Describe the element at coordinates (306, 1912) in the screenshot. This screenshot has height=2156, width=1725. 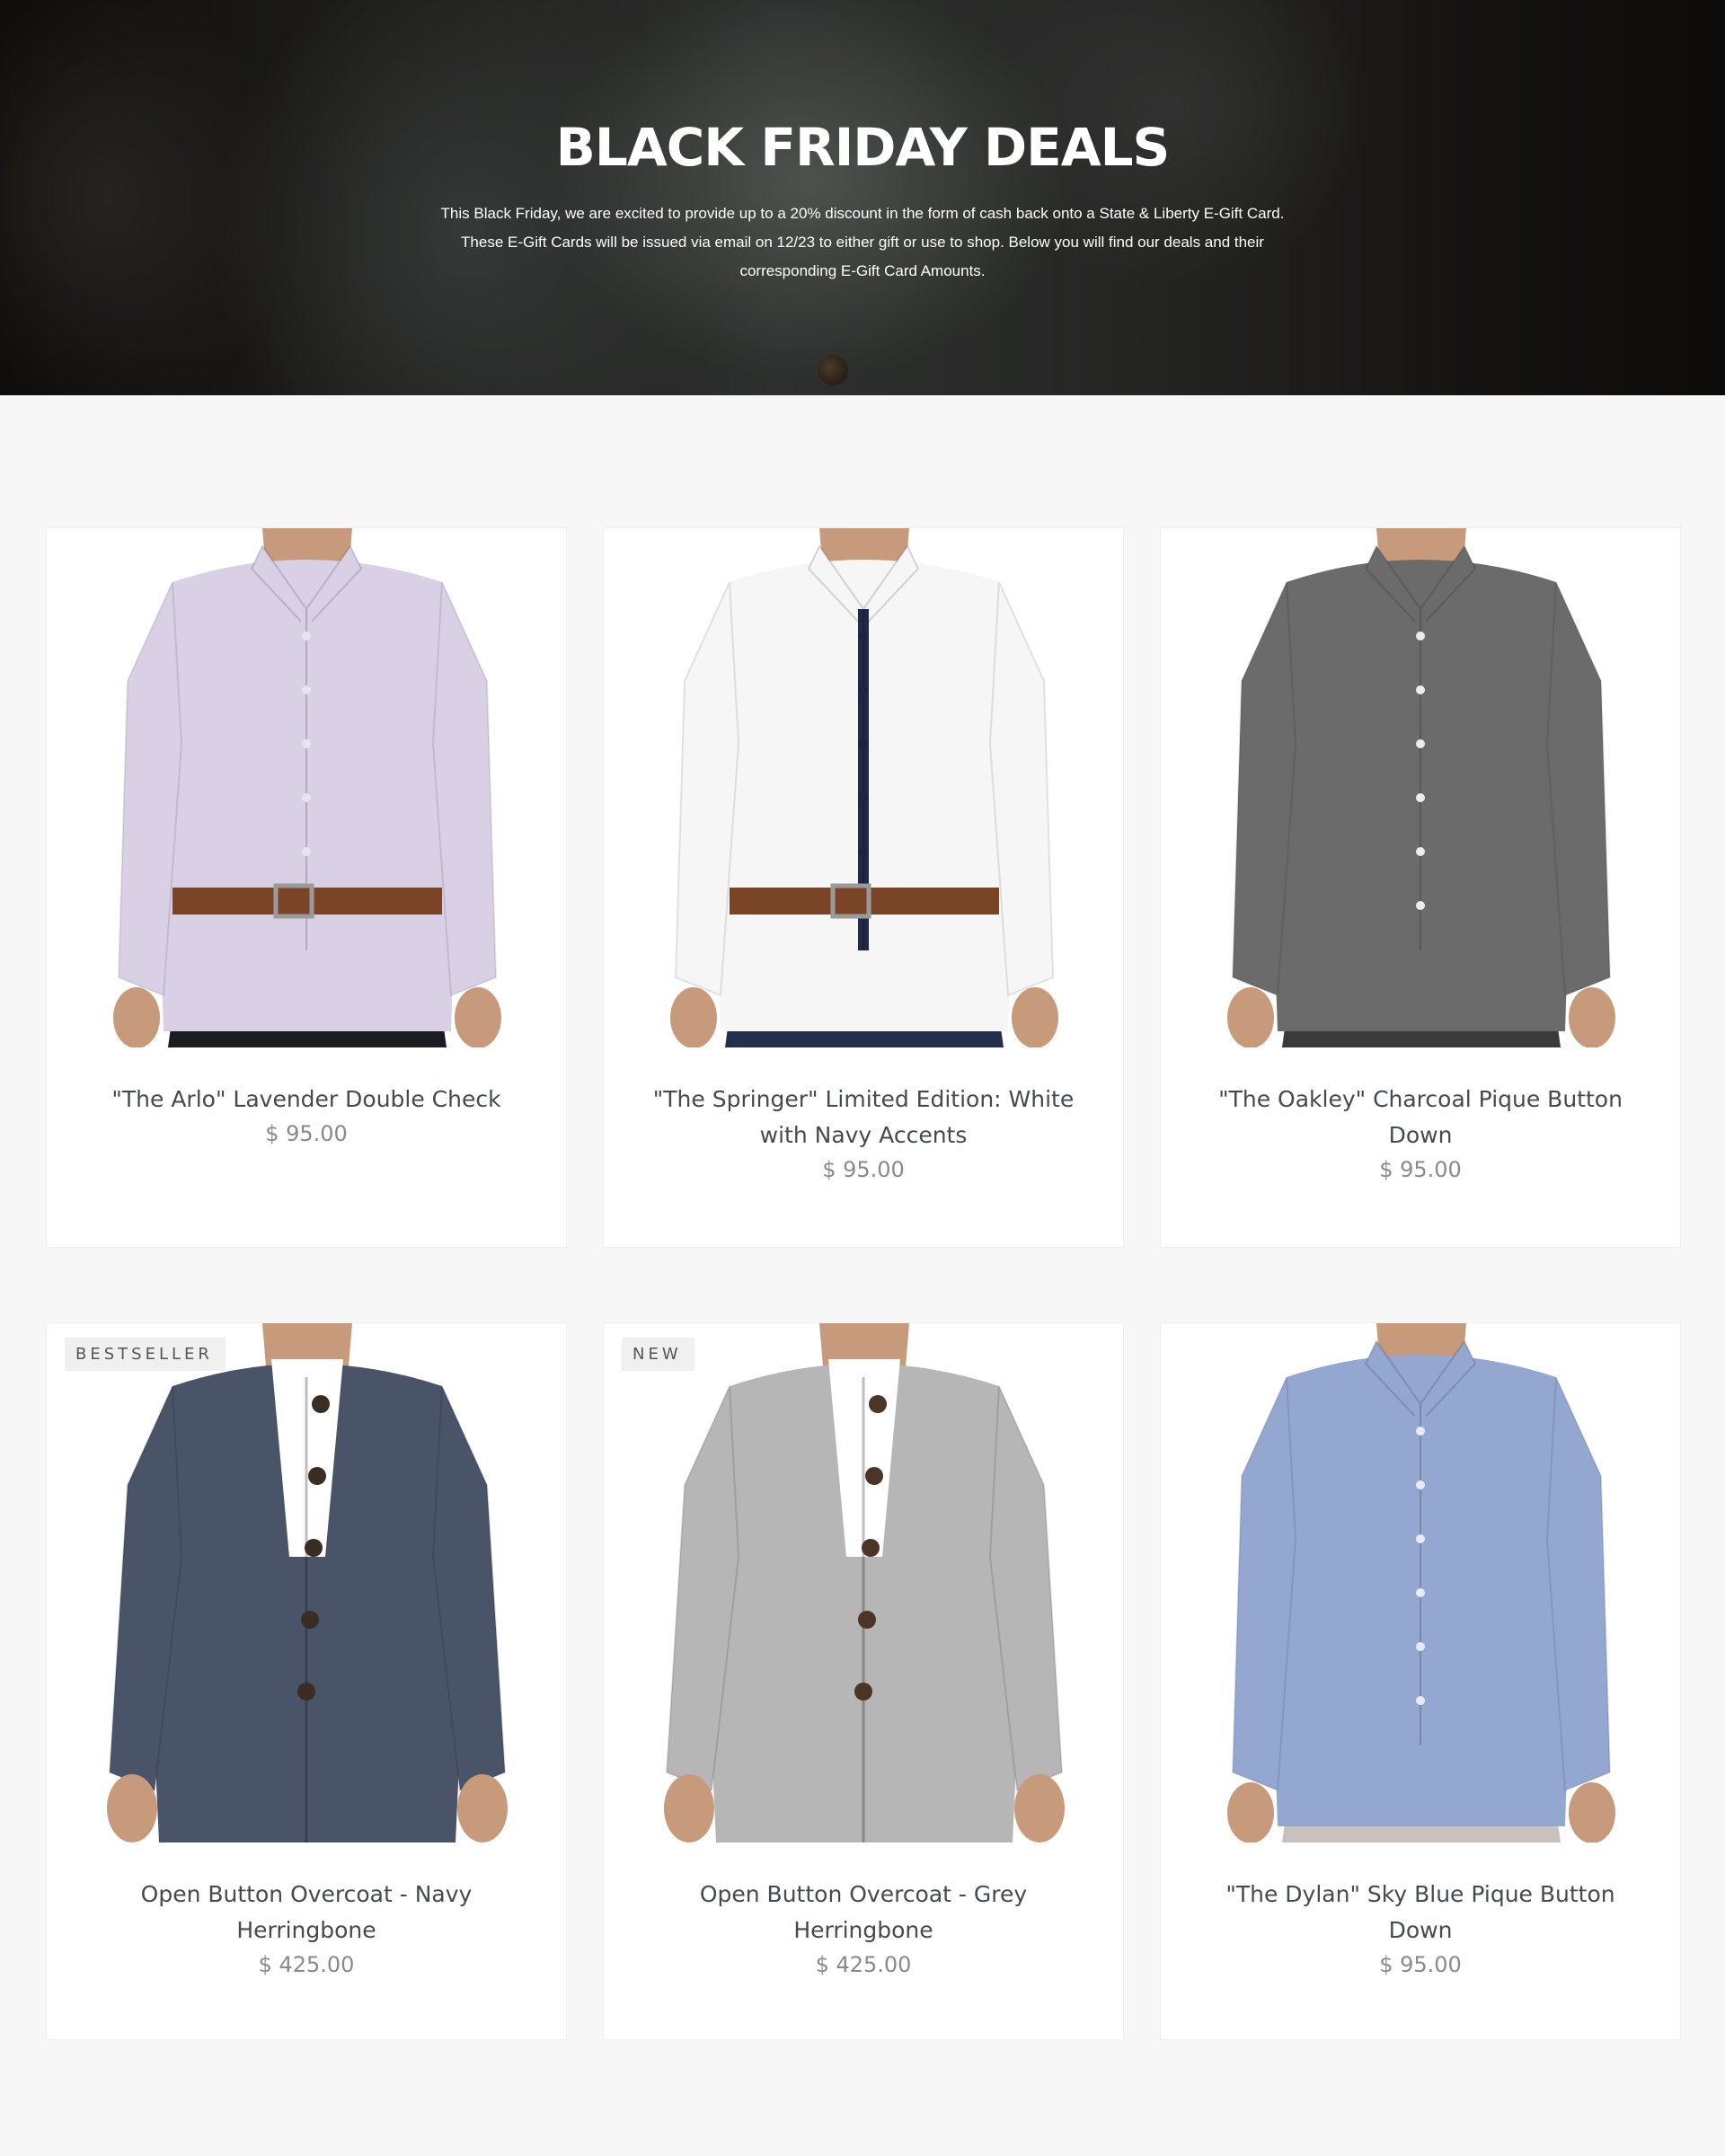
I see `product-title: Open Button Overcoat - Navy Herringbone` at that location.